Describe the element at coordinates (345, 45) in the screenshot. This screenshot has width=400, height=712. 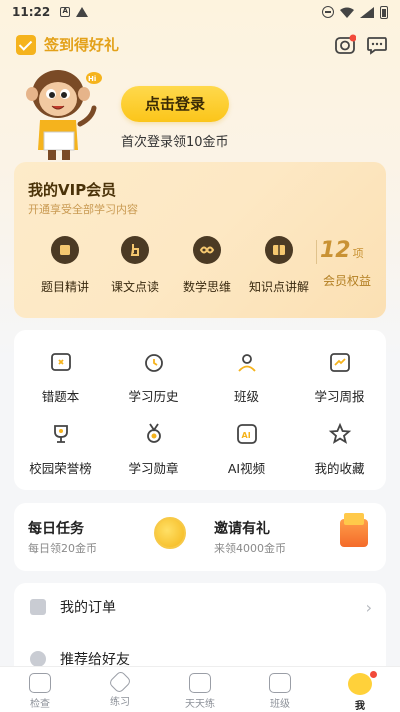
I see `scan-camera-icon` at that location.